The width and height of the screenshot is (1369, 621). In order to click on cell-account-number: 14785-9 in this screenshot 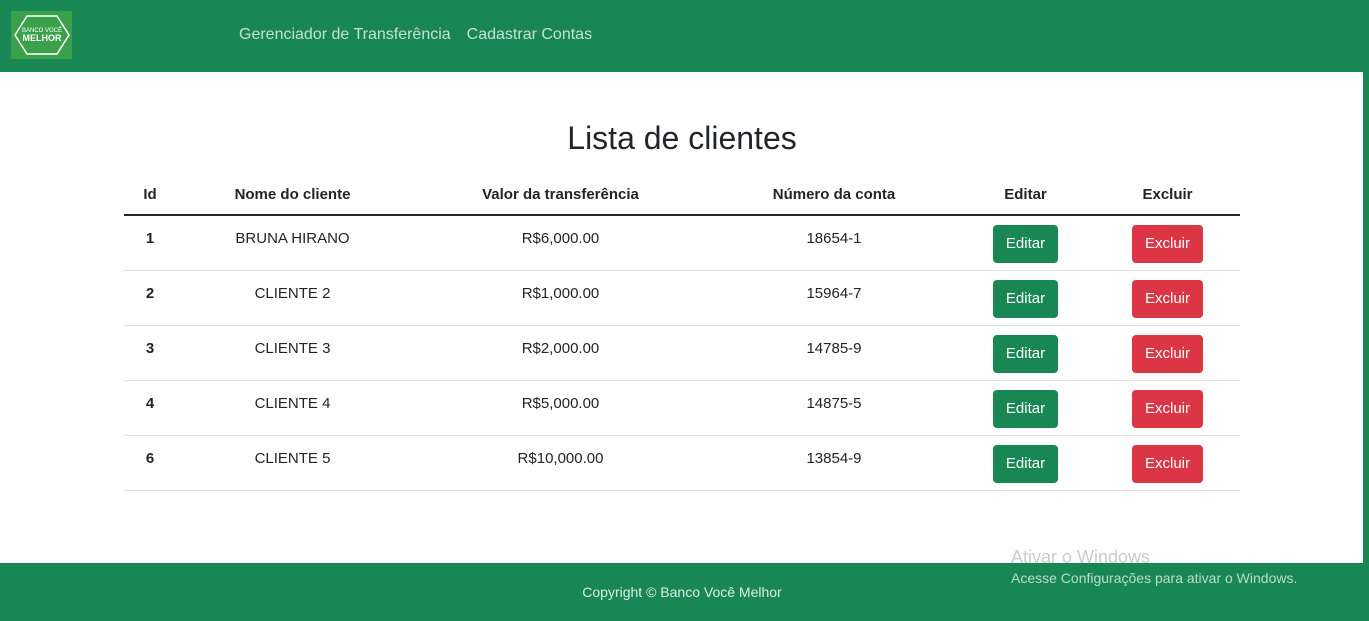, I will do `click(834, 353)`.